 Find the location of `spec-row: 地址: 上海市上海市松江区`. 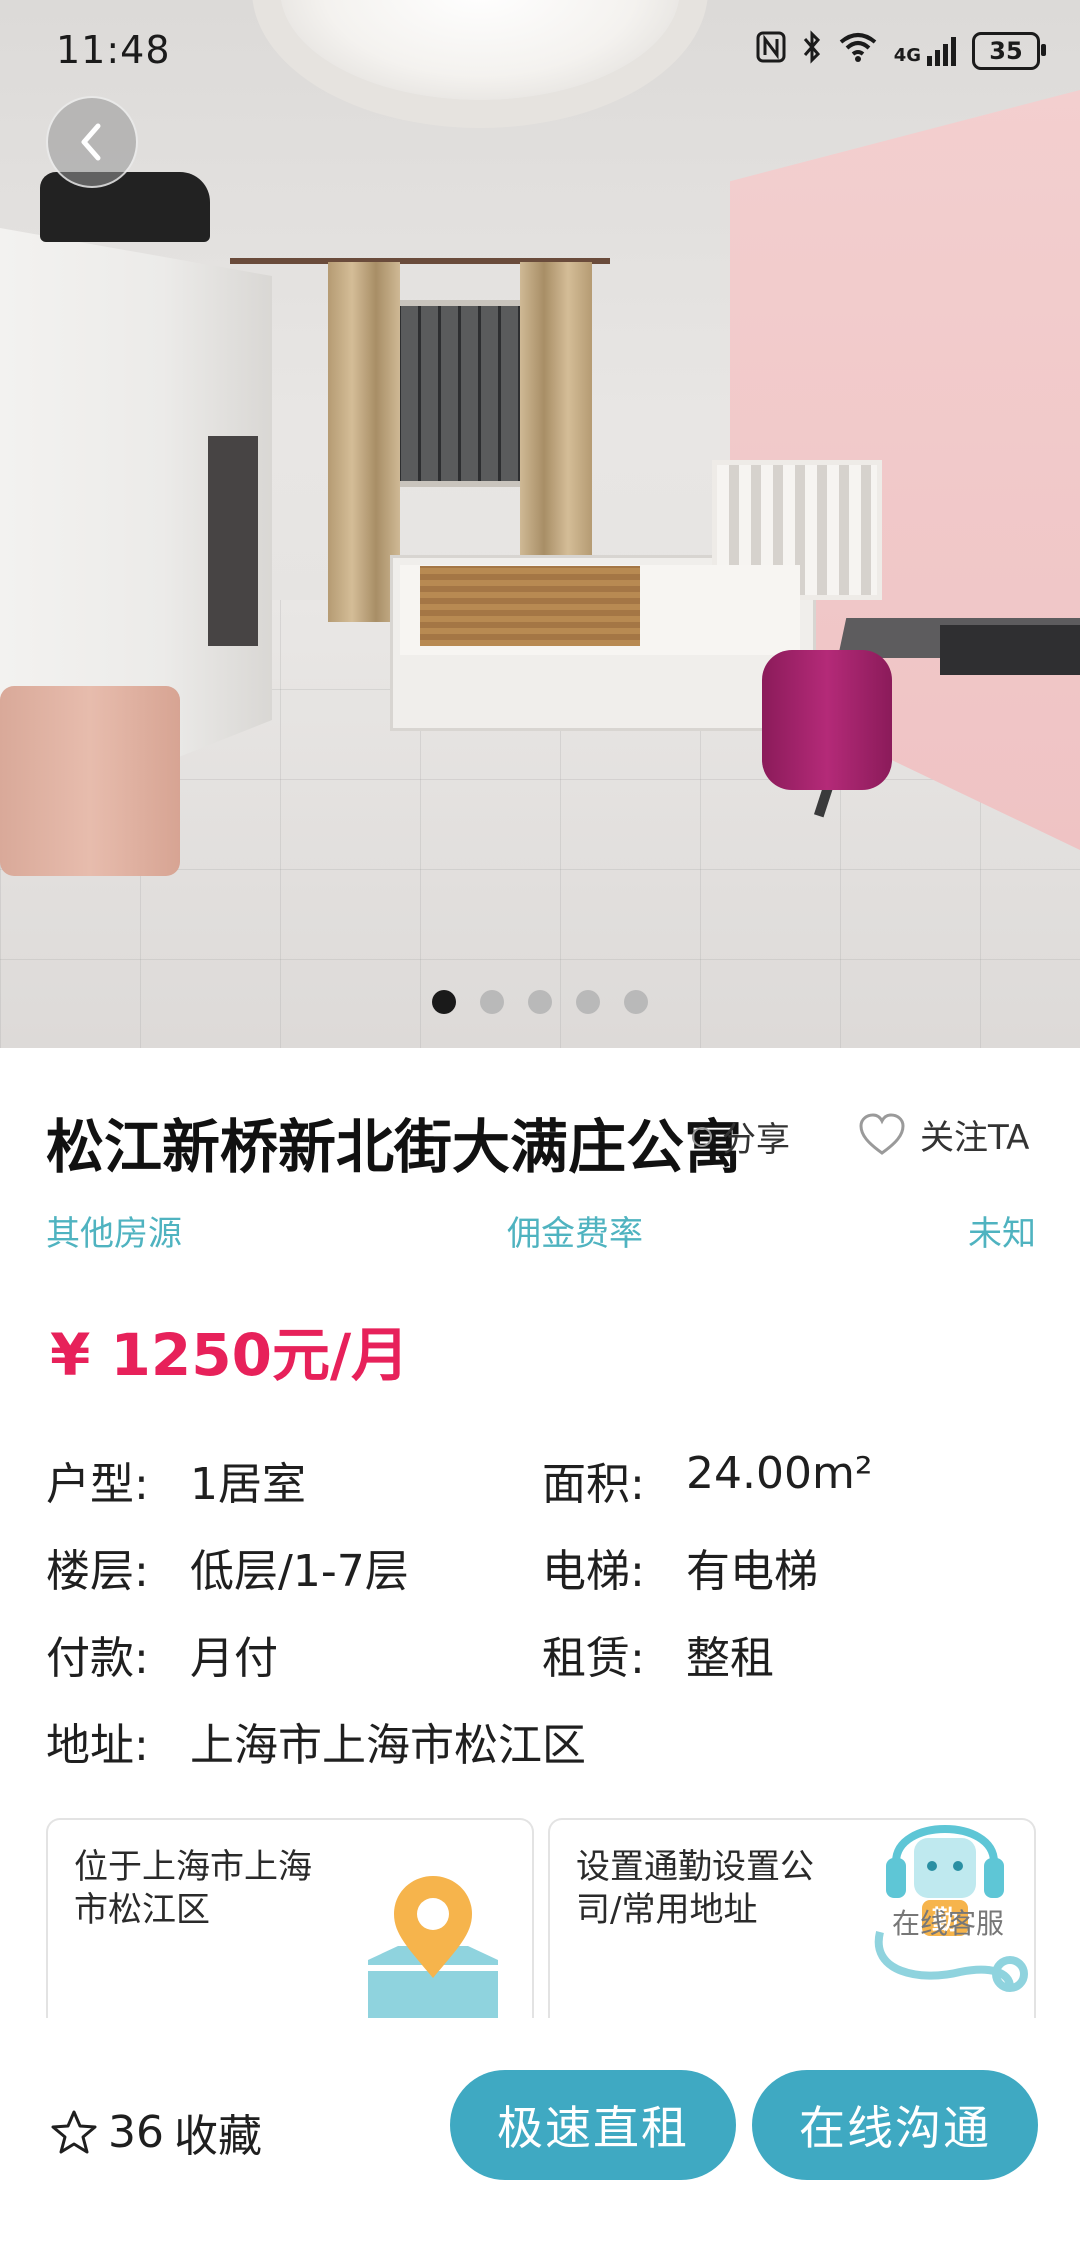

spec-row: 地址: 上海市上海市松江区 is located at coordinates (546, 1740).